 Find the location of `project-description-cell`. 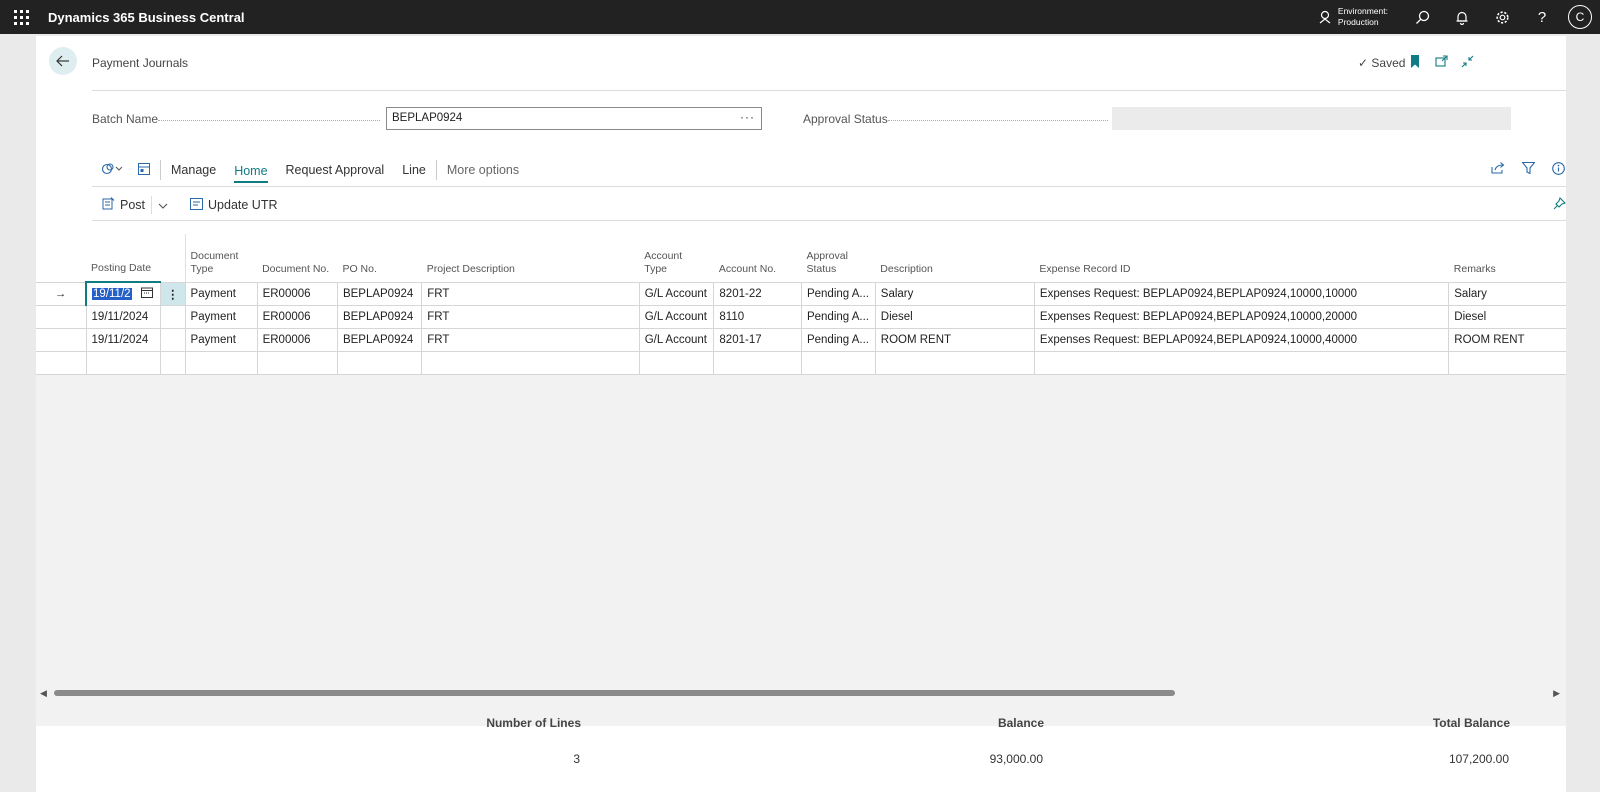

project-description-cell is located at coordinates (530, 363).